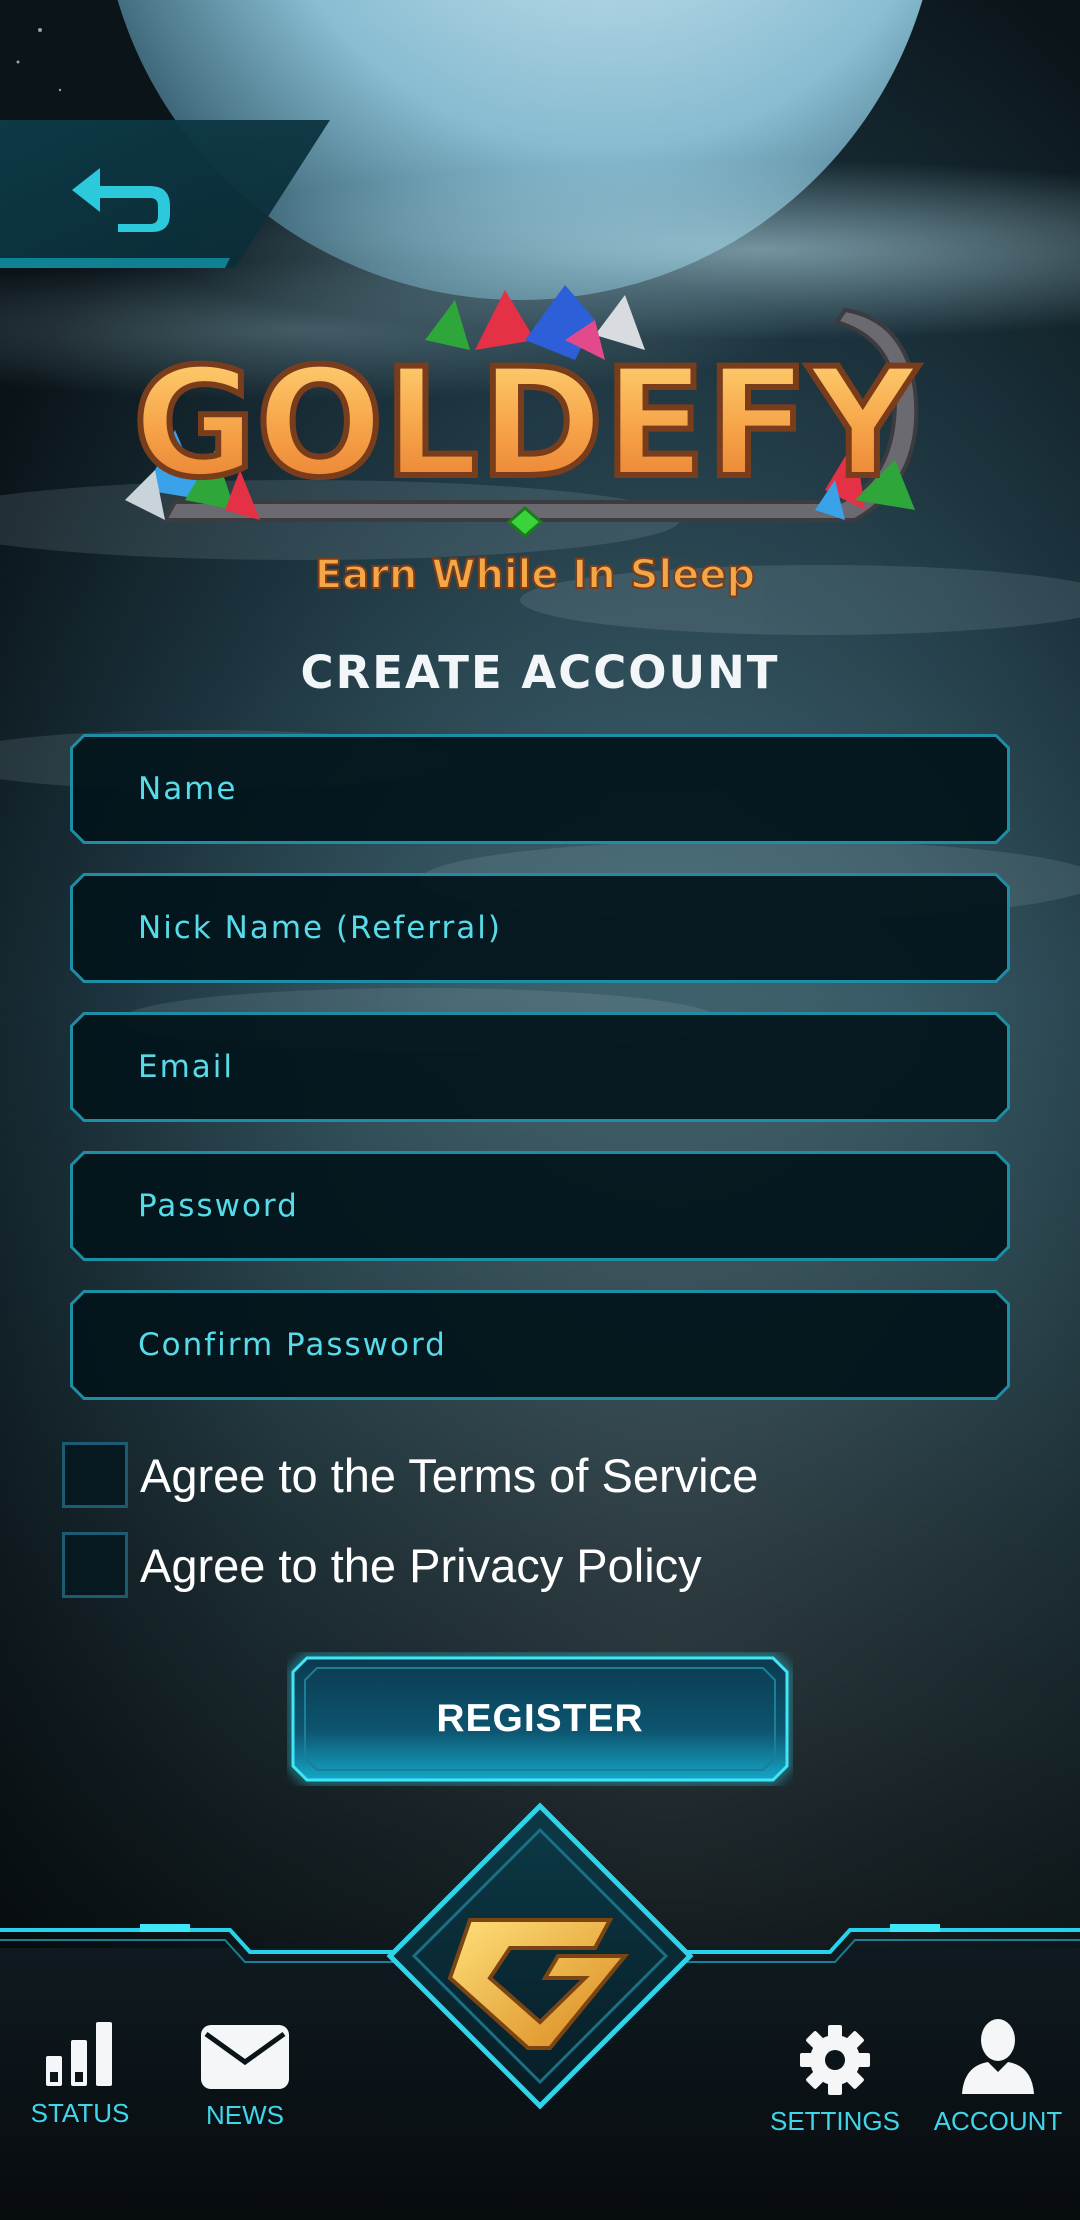 The image size is (1080, 2220). I want to click on privacy-checkbox, so click(95, 1565).